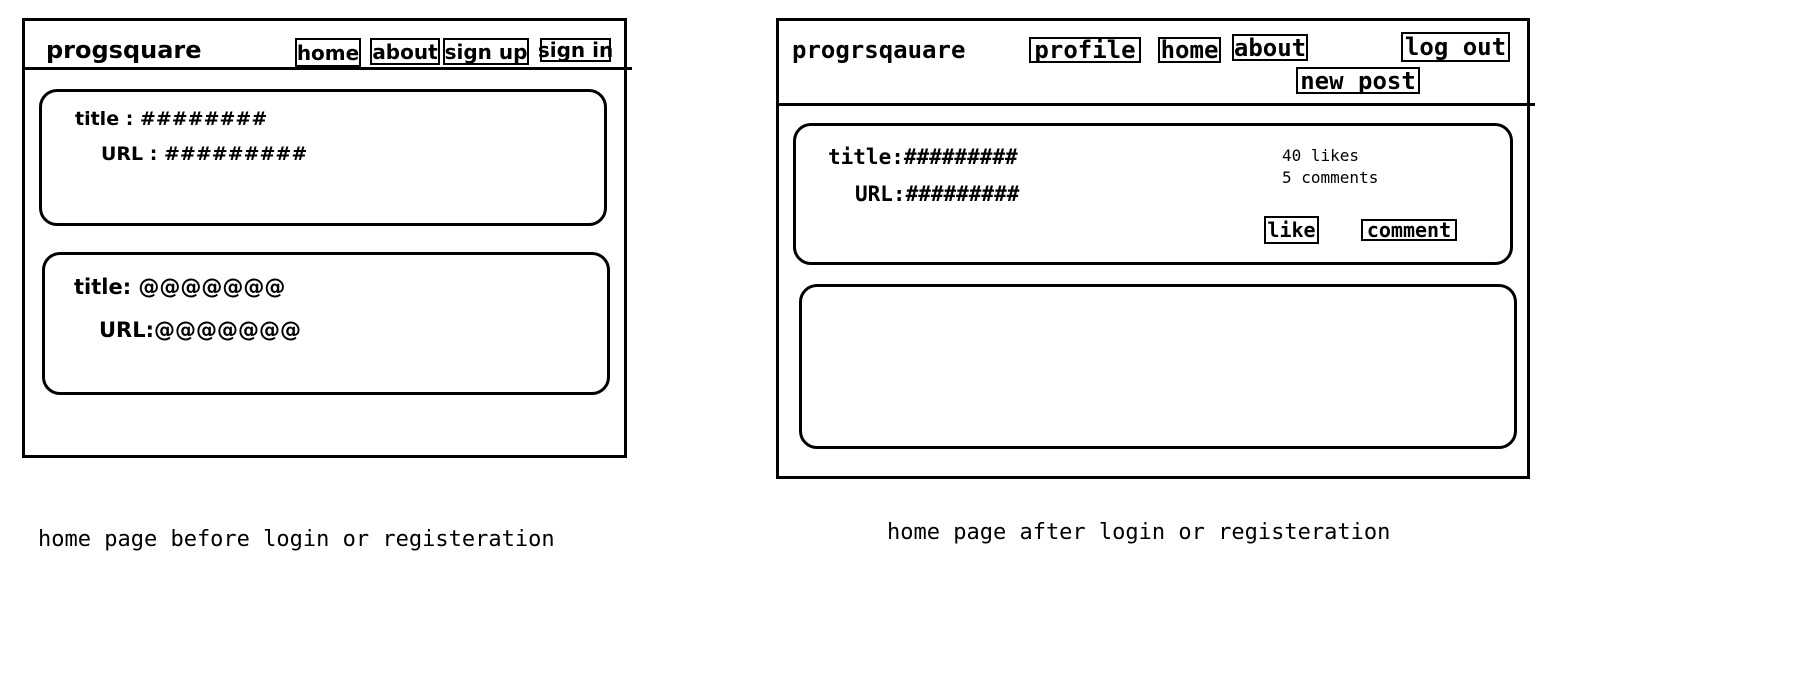 The width and height of the screenshot is (1800, 685). Describe the element at coordinates (923, 157) in the screenshot. I see `post-title: title:#########` at that location.